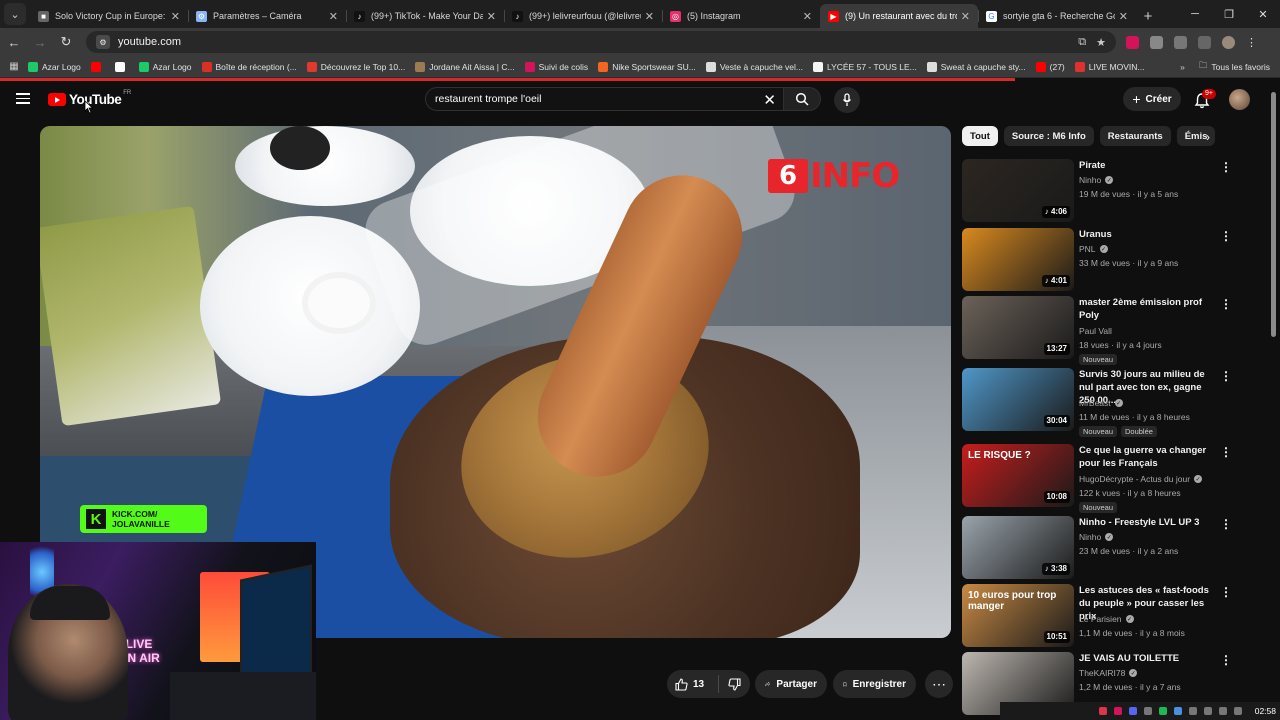  I want to click on close-window-button: ✕, so click(1263, 14).